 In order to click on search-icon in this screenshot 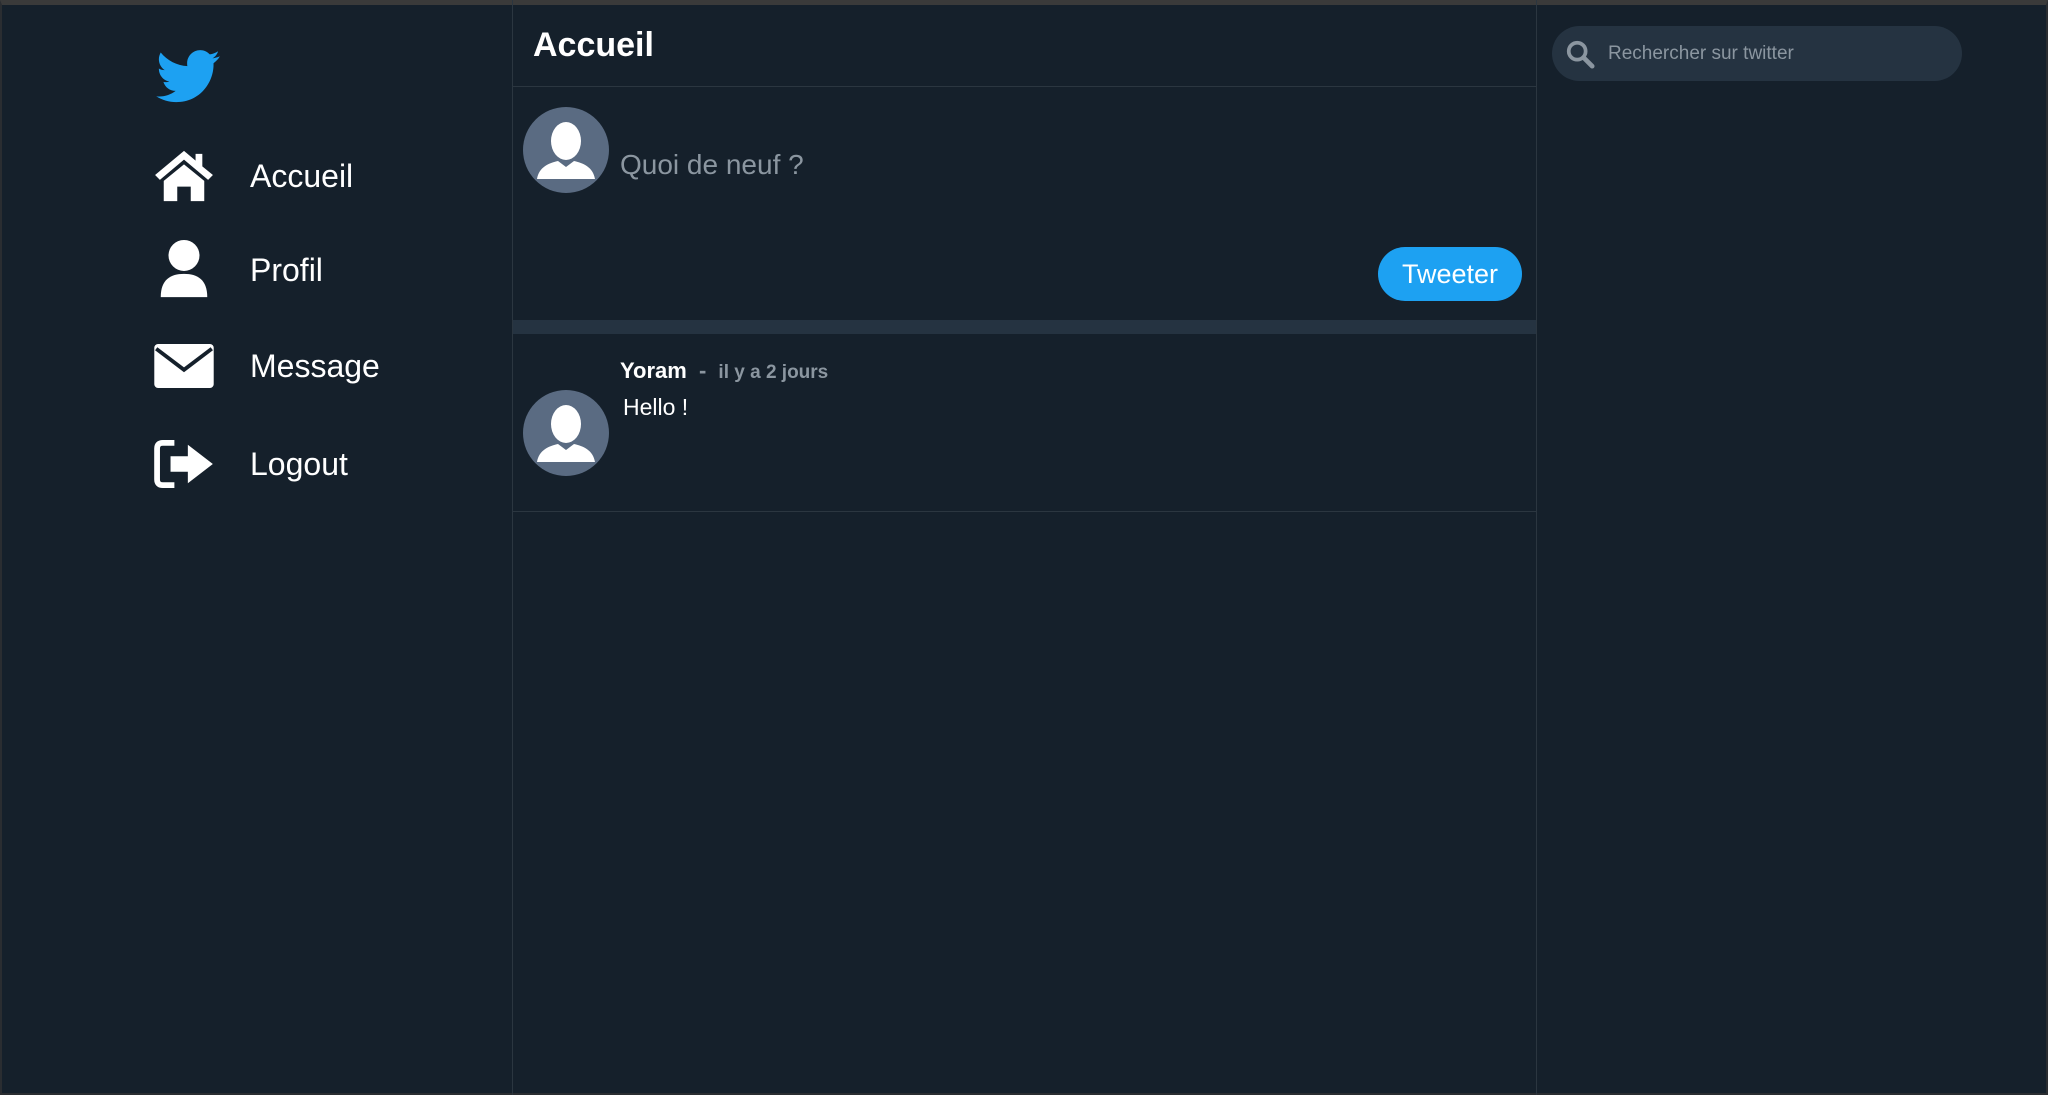, I will do `click(1580, 54)`.